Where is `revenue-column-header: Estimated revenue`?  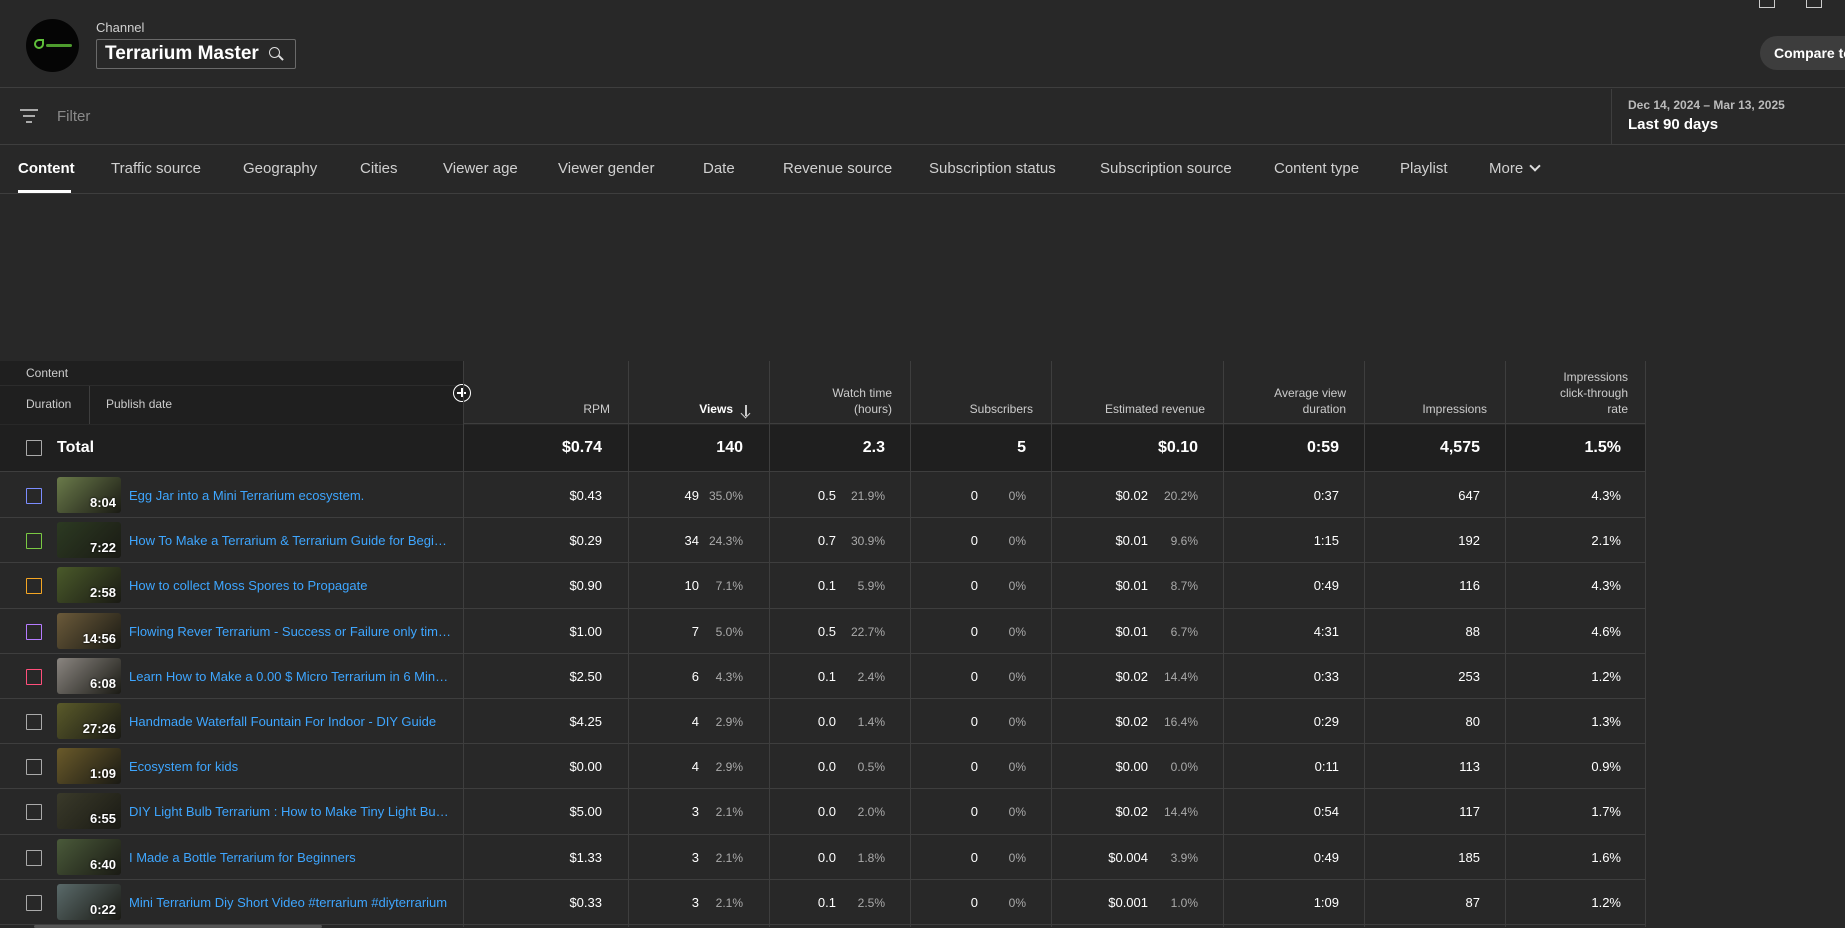
revenue-column-header: Estimated revenue is located at coordinates (1137, 392).